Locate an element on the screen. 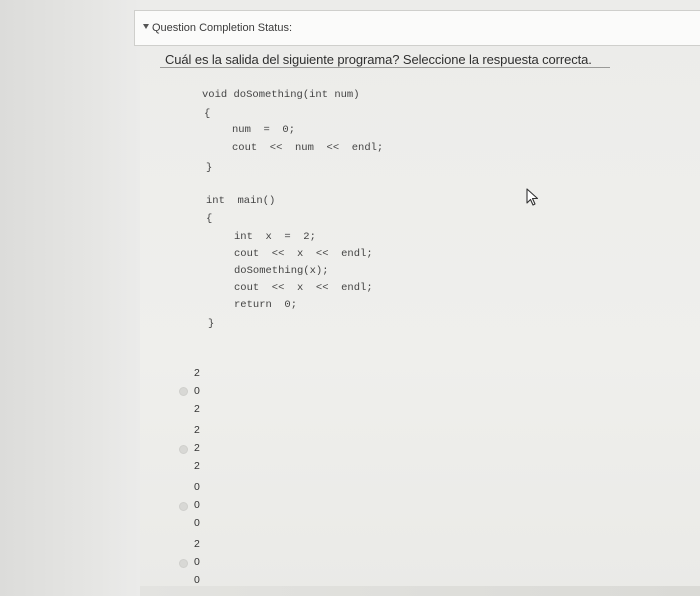  code-line: cout << num << endl; is located at coordinates (308, 148).